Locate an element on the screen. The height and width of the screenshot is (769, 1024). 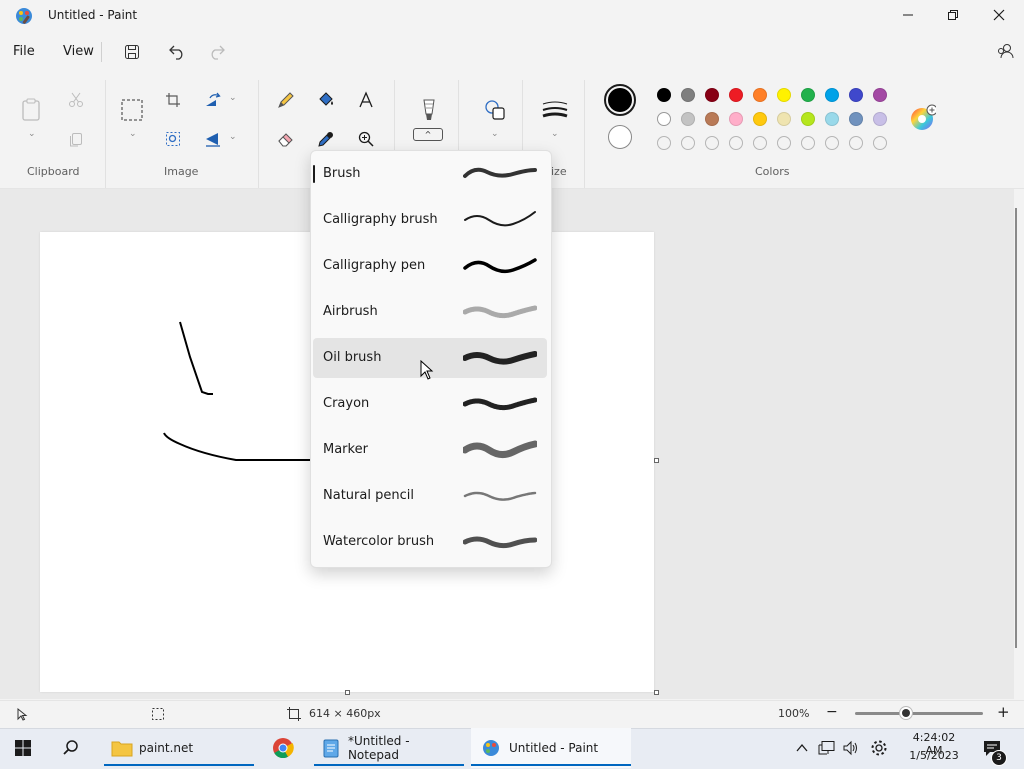
brush-option: Airbrush is located at coordinates (430, 312).